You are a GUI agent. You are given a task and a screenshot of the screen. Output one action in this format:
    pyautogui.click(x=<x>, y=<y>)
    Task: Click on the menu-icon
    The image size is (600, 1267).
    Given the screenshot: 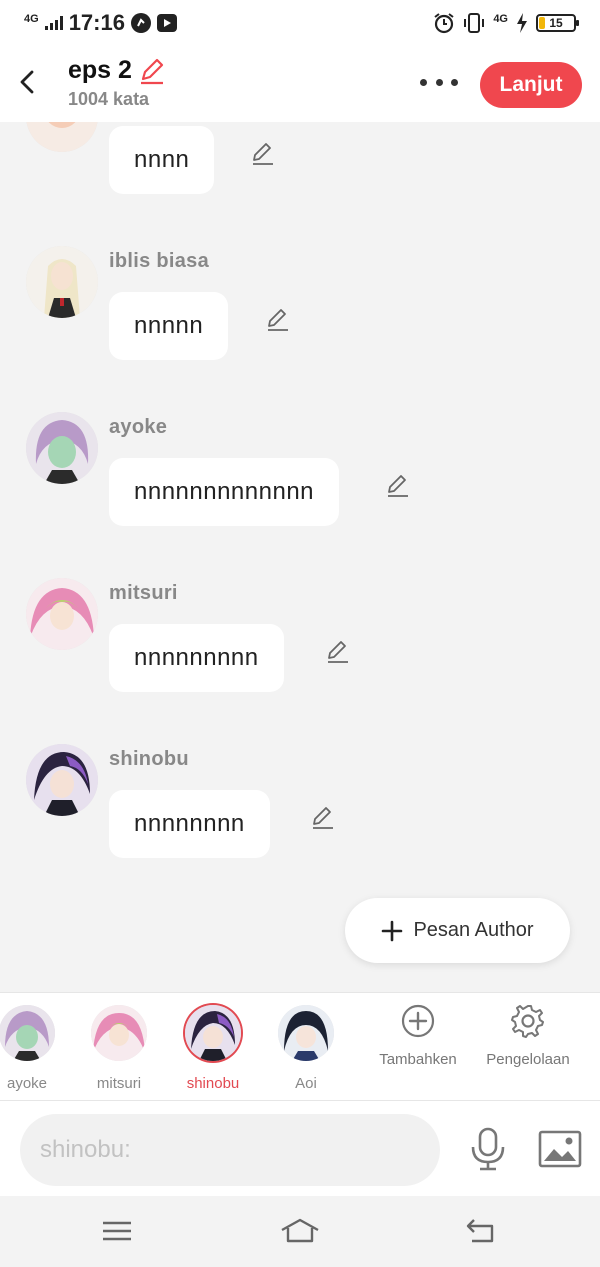 What is the action you would take?
    pyautogui.click(x=117, y=1231)
    